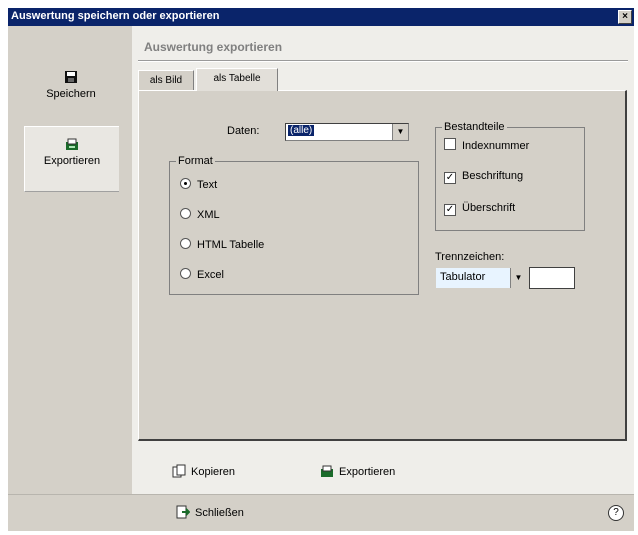 Image resolution: width=638 pixels, height=535 pixels. I want to click on section-heading: Auswertung exportieren, so click(213, 47).